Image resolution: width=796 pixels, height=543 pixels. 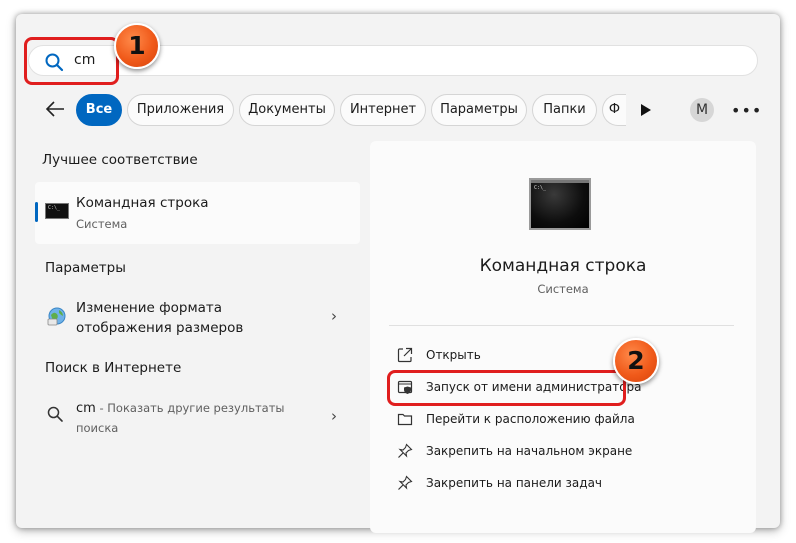 What do you see at coordinates (383, 110) in the screenshot?
I see `filter-internet: Интернет` at bounding box center [383, 110].